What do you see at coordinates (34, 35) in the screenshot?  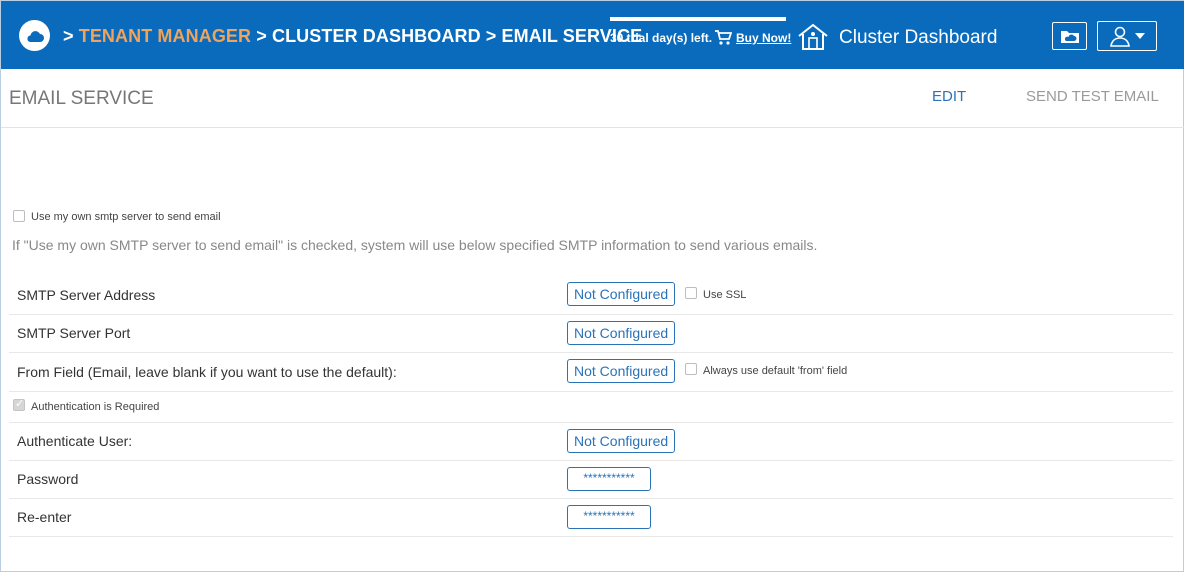 I see `cloud-logo-icon` at bounding box center [34, 35].